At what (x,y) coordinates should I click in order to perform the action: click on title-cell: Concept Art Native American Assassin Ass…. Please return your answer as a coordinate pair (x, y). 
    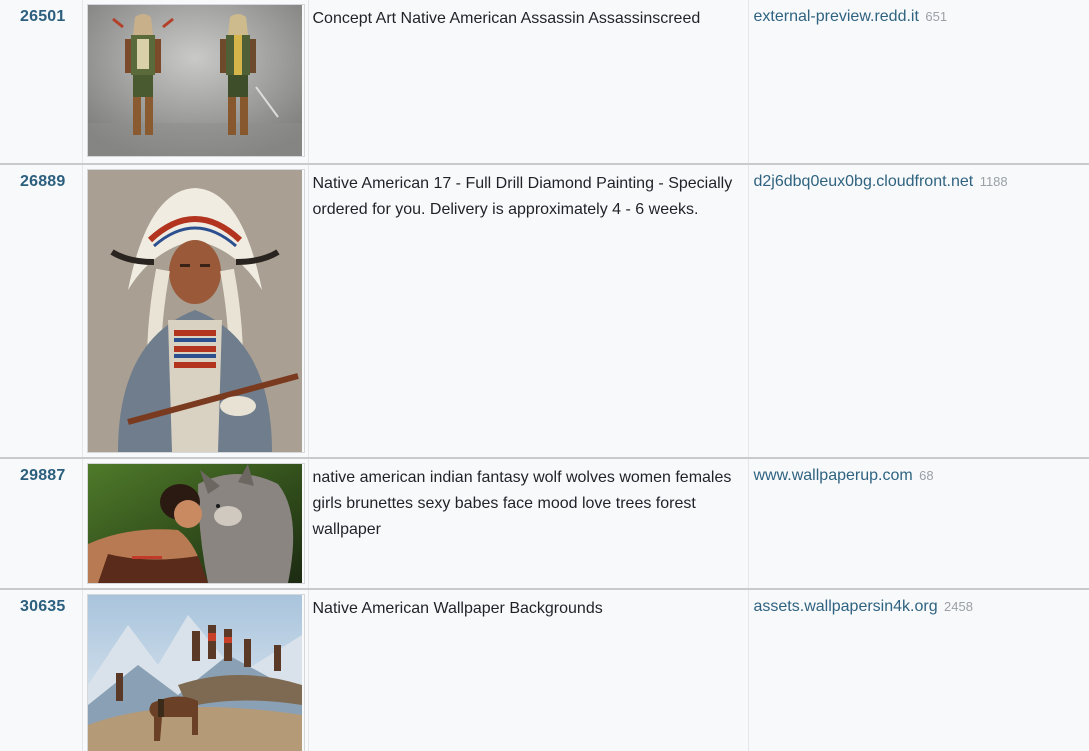
    Looking at the image, I should click on (528, 82).